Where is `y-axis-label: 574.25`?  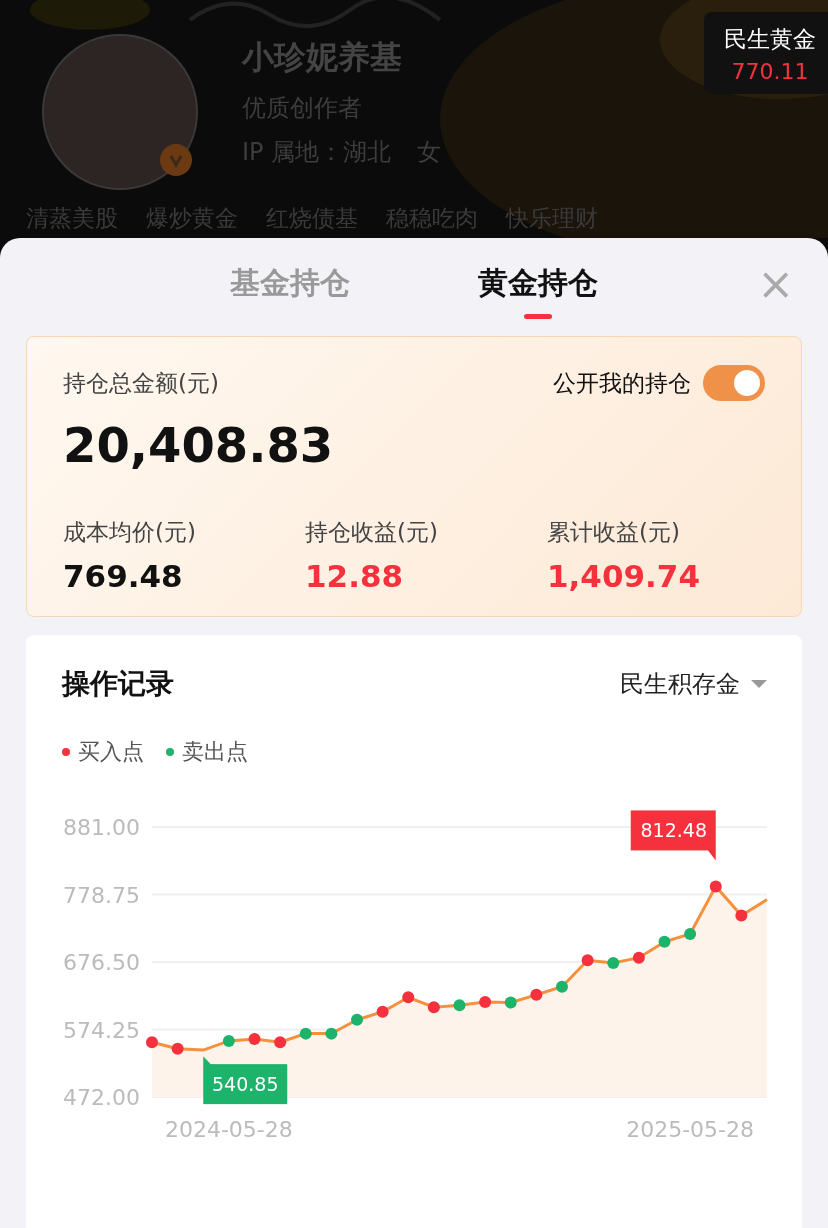
y-axis-label: 574.25 is located at coordinates (101, 1030).